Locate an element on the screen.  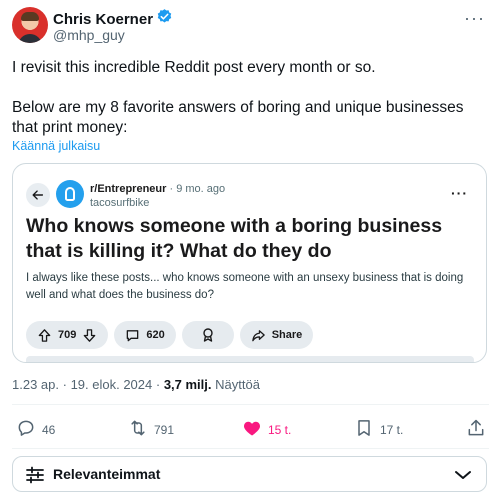
vote-pill: 709 is located at coordinates (67, 335).